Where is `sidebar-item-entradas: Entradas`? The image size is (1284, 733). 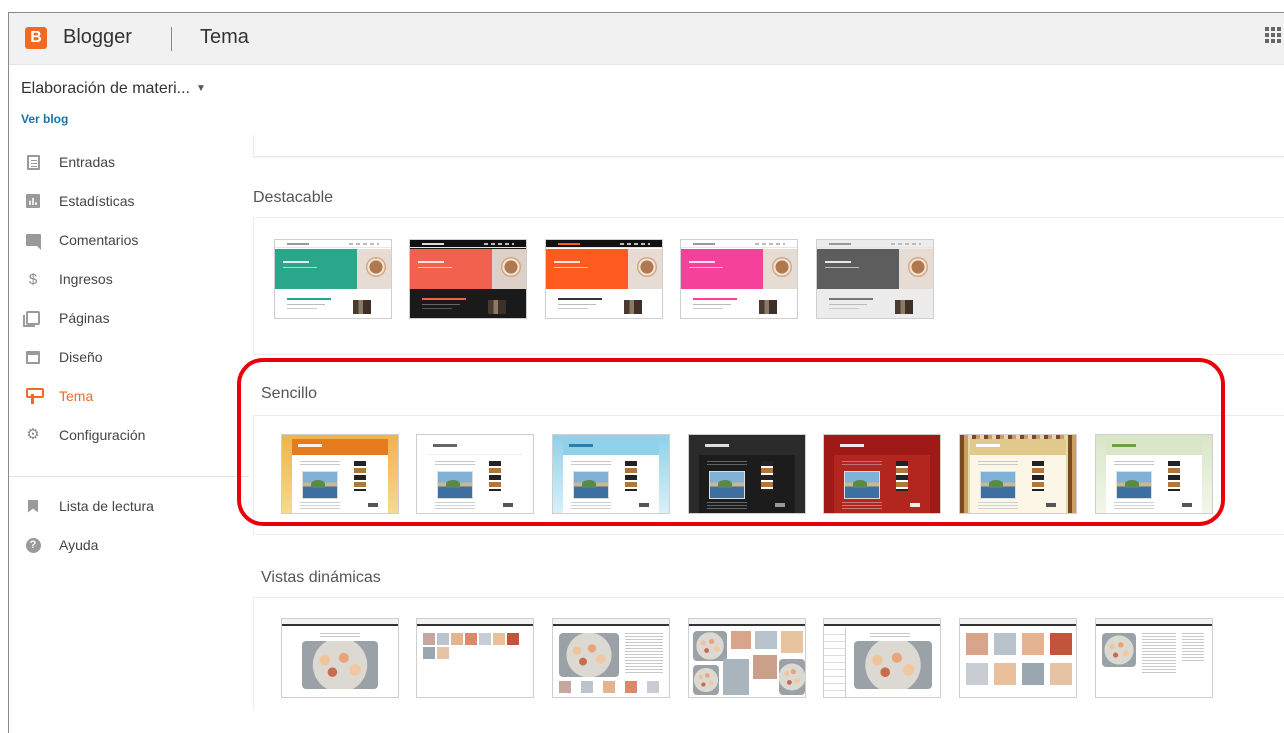
sidebar-item-entradas: Entradas is located at coordinates (129, 162).